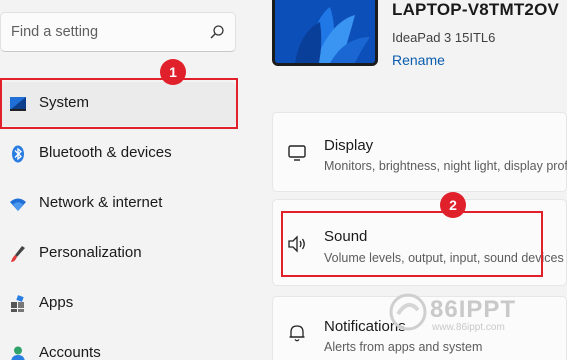 This screenshot has width=567, height=360. What do you see at coordinates (418, 60) in the screenshot?
I see `rename-link: Rename` at bounding box center [418, 60].